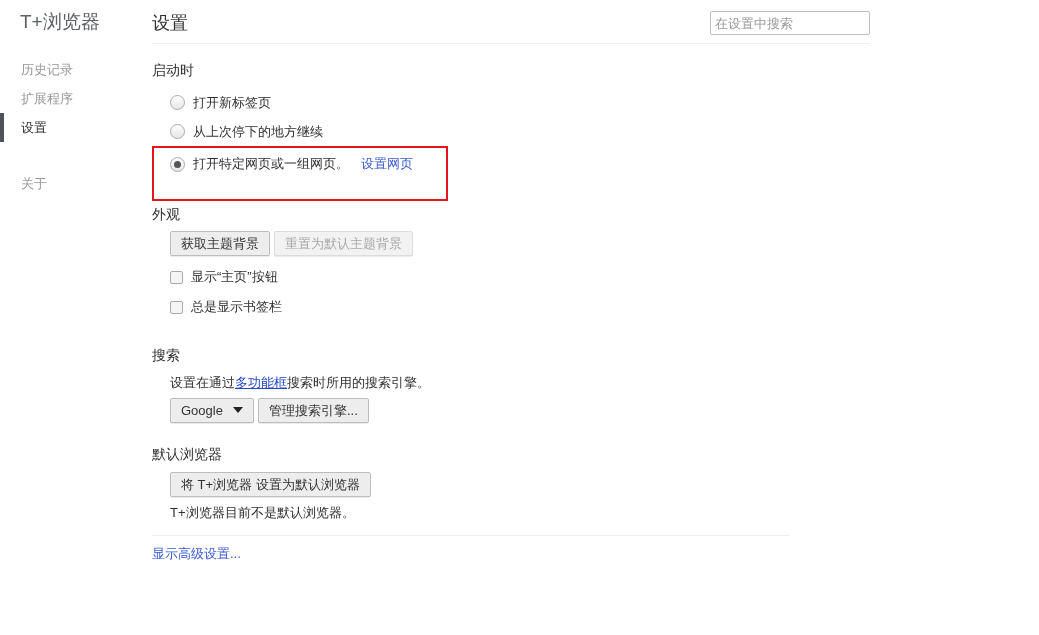 The image size is (1039, 635). What do you see at coordinates (166, 355) in the screenshot?
I see `section-heading: 搜索` at bounding box center [166, 355].